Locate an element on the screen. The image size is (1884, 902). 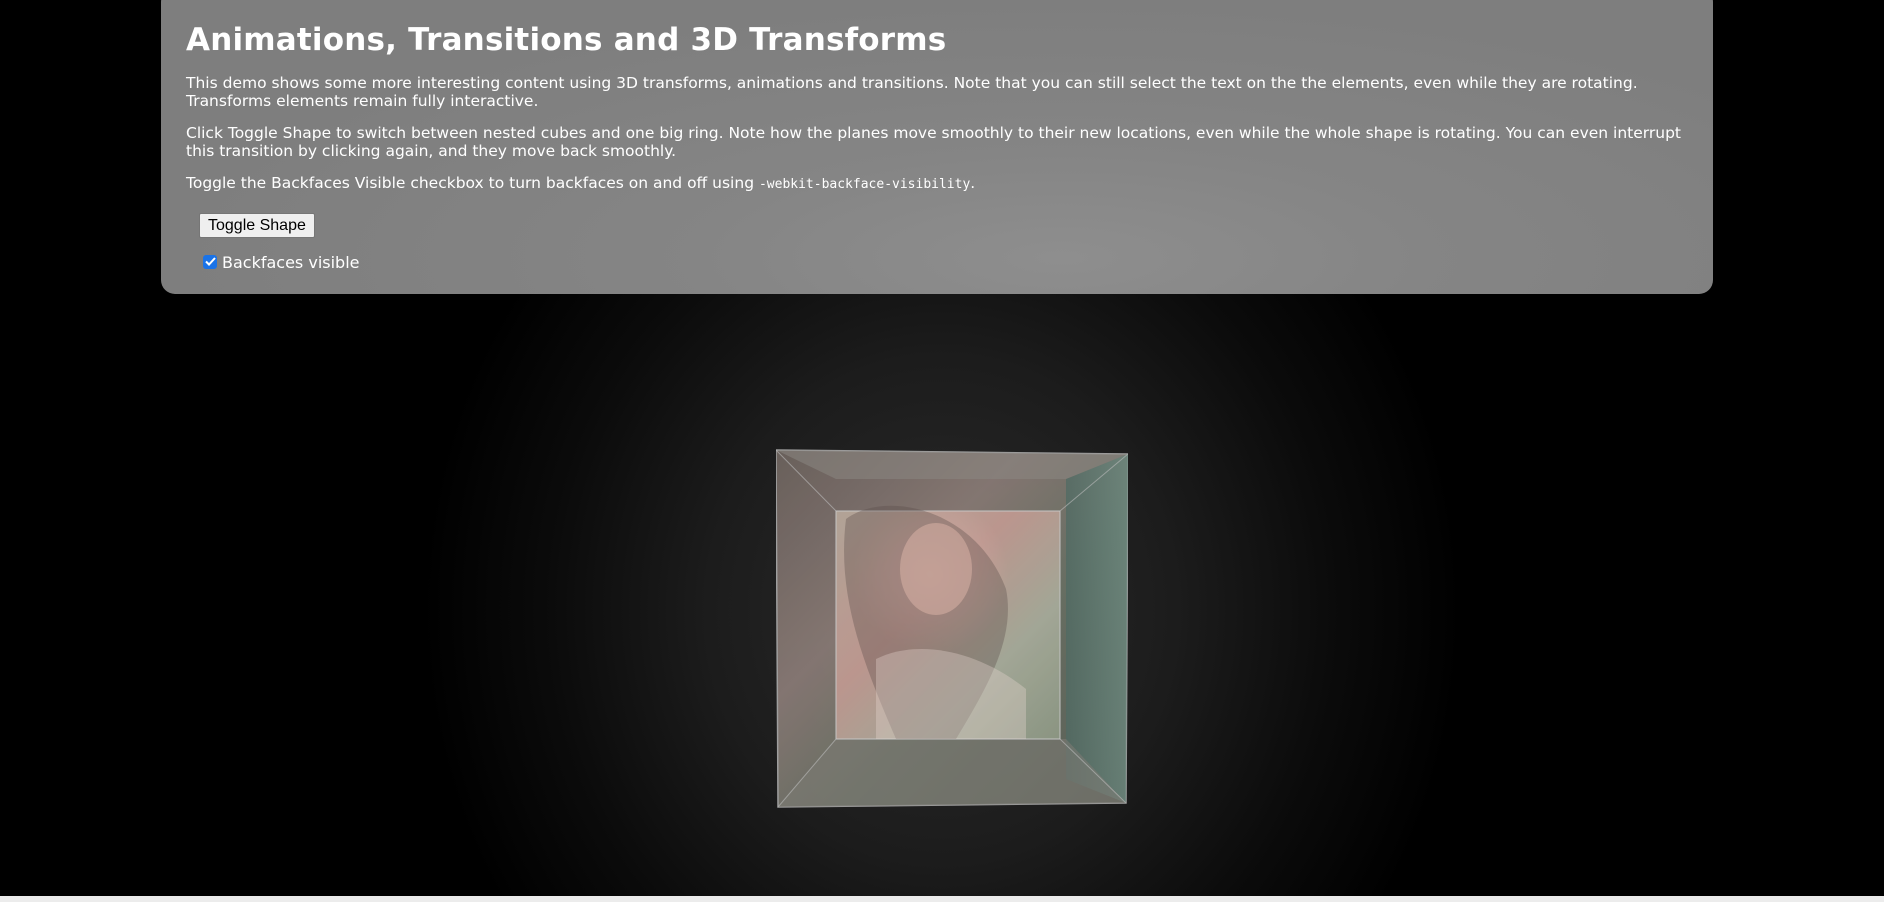
toggle-shape-button: Toggle Shape is located at coordinates (257, 225).